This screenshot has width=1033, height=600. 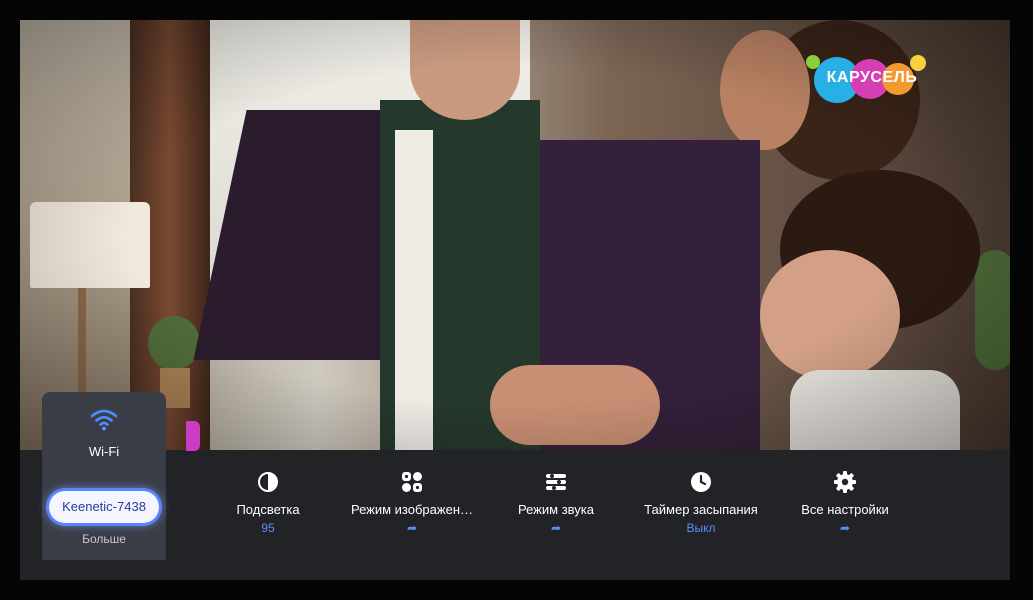 What do you see at coordinates (193, 436) in the screenshot?
I see `pink-edge-tab` at bounding box center [193, 436].